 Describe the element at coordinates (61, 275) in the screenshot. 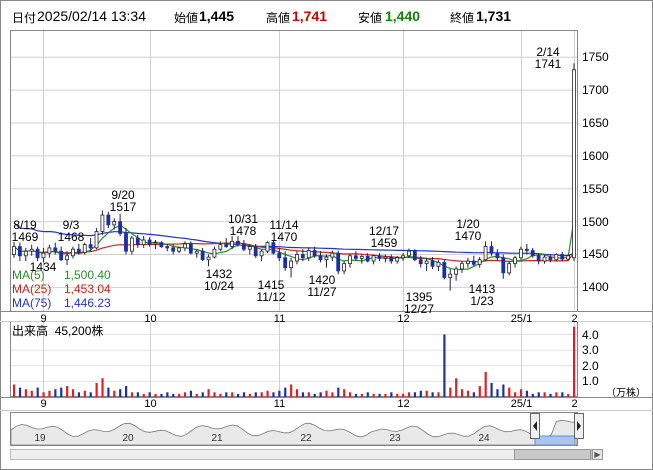

I see `ma5-legend: MA(5) 1,500.40` at that location.